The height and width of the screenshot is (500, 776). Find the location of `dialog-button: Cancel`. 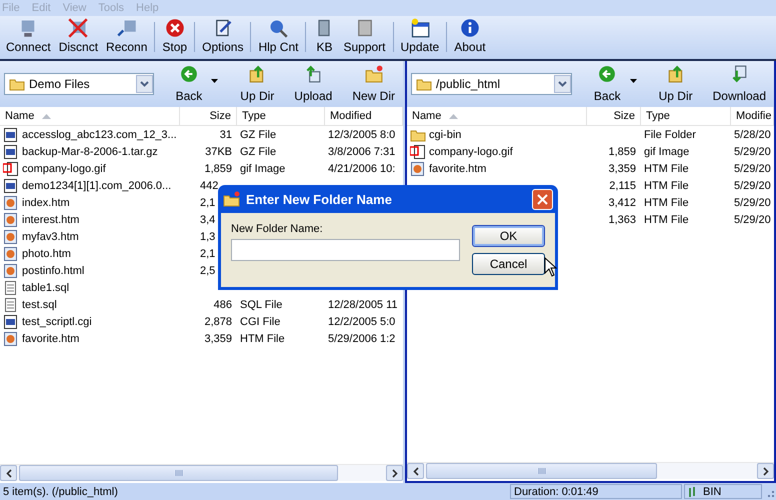

dialog-button: Cancel is located at coordinates (508, 264).